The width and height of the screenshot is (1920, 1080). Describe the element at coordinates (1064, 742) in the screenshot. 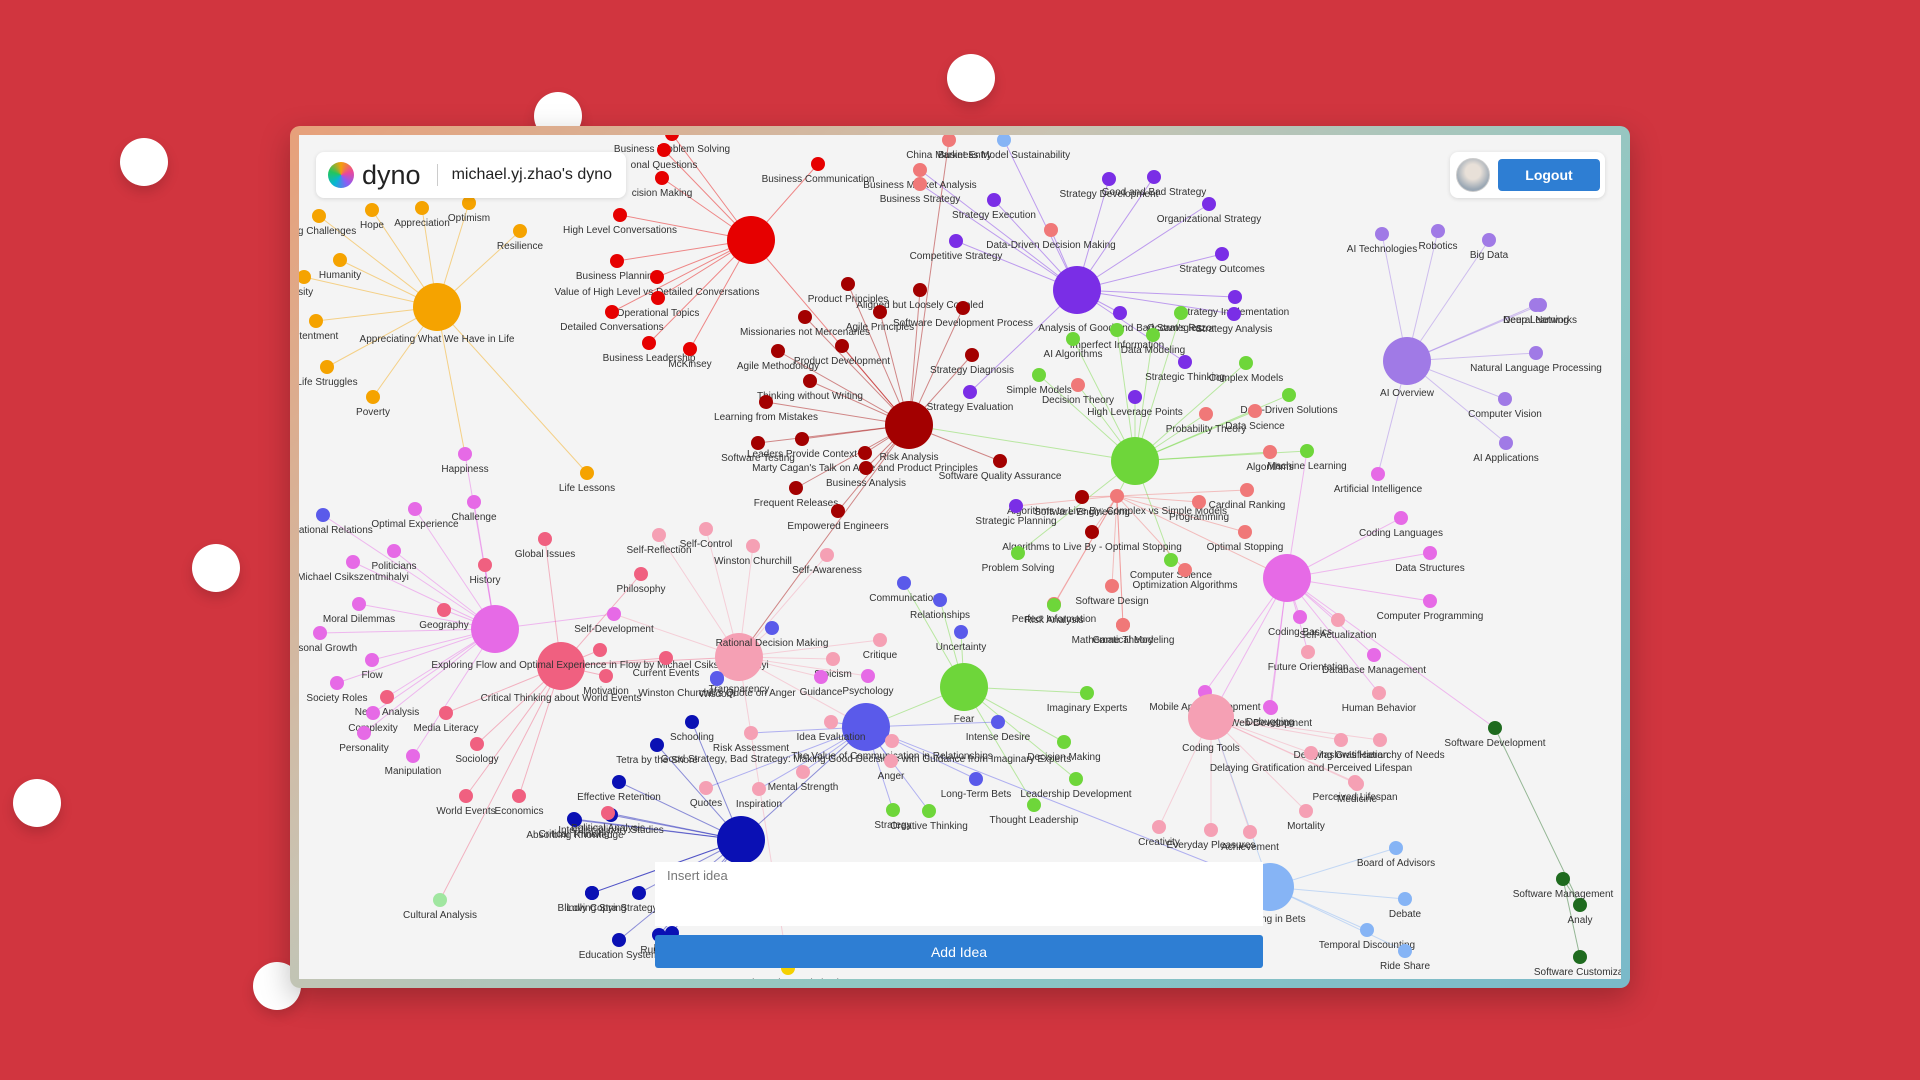

I see `graph-node-f5` at that location.